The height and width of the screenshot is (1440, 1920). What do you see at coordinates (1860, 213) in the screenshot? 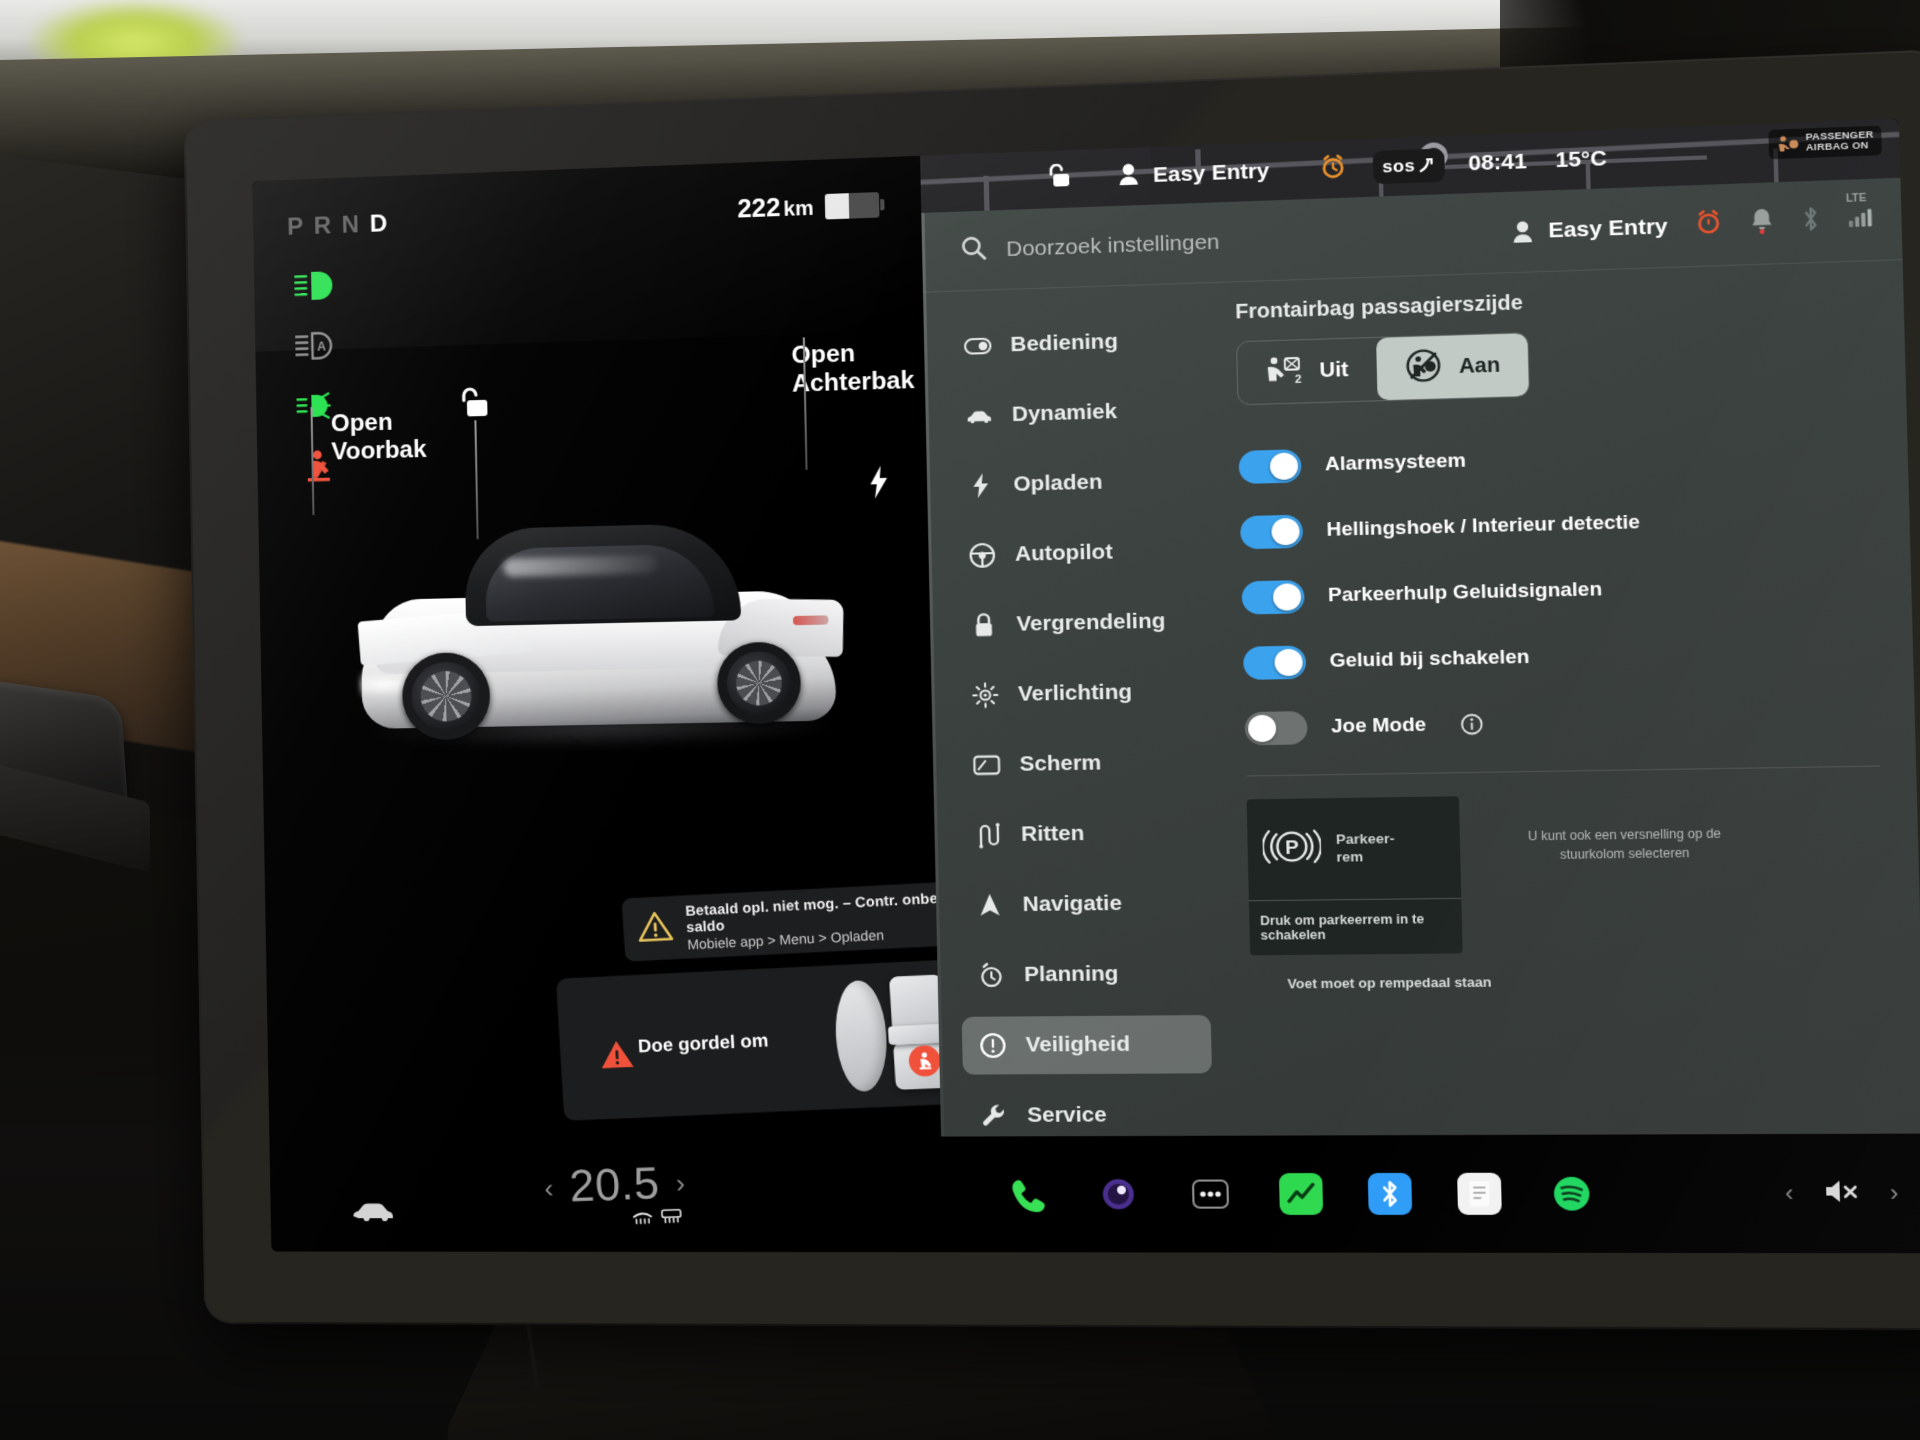
I see `lte-signal-icon: LTE` at bounding box center [1860, 213].